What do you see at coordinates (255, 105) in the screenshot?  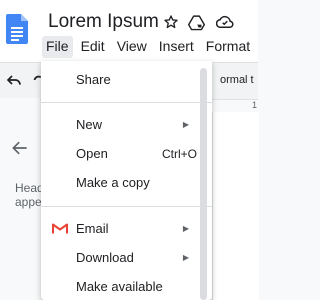 I see `ruler-marker: 1` at bounding box center [255, 105].